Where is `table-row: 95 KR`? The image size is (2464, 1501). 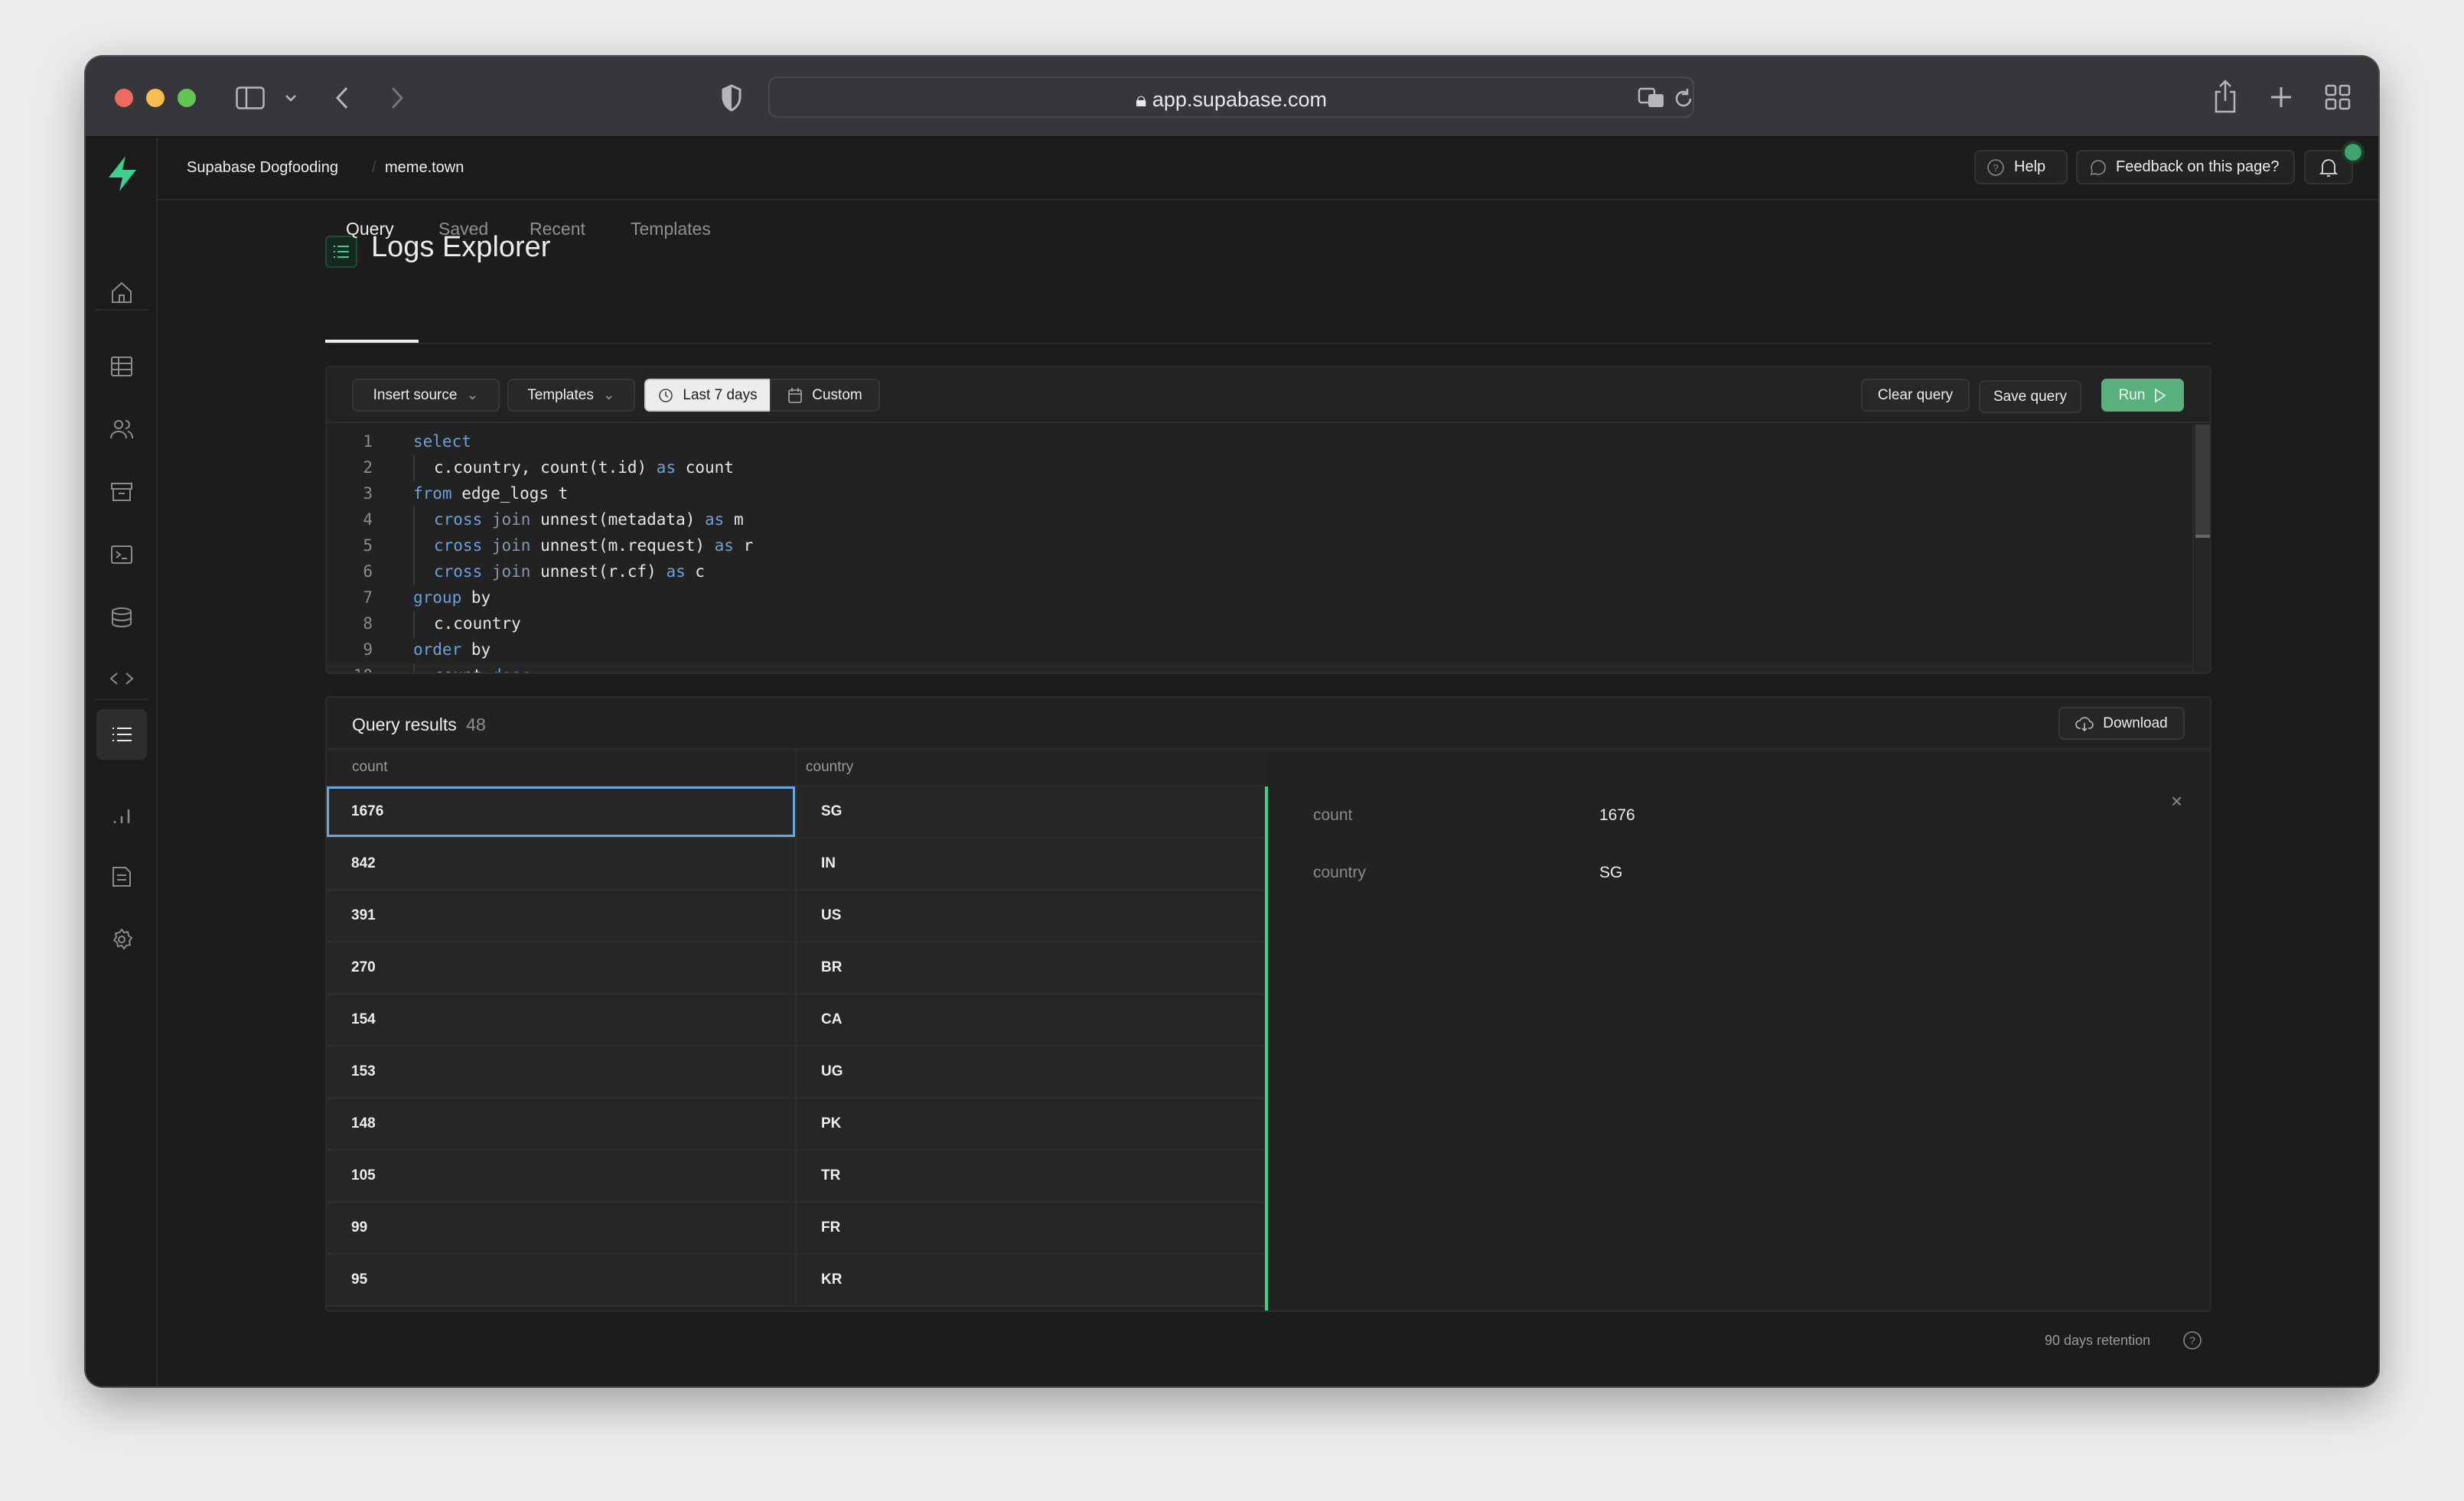 table-row: 95 KR is located at coordinates (796, 1281).